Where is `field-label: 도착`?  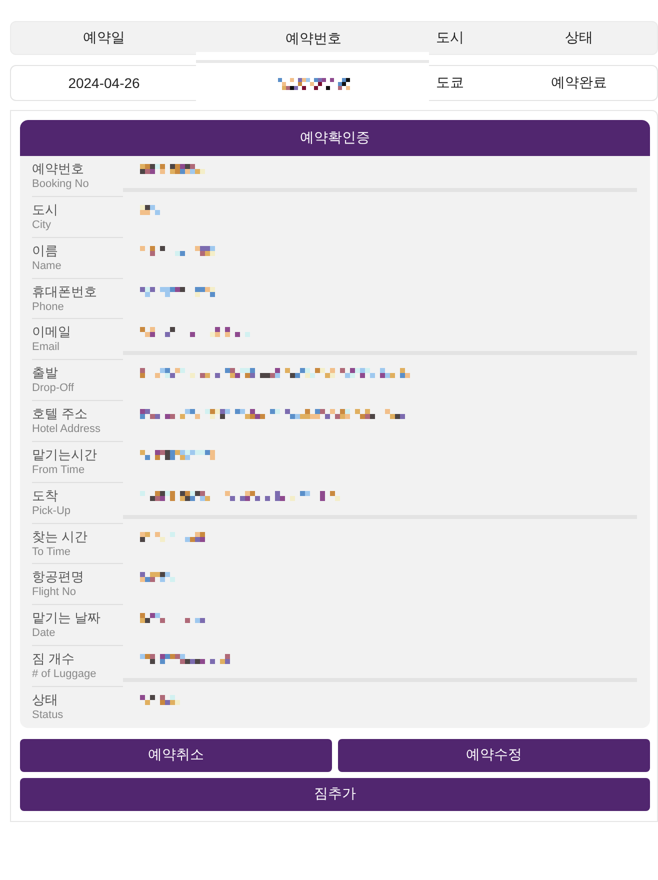
field-label: 도착 is located at coordinates (45, 495).